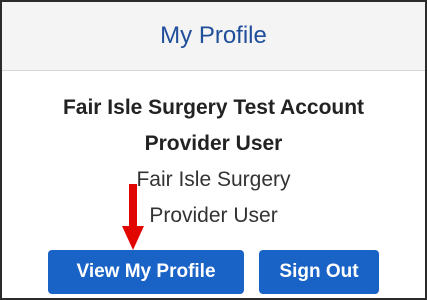  What do you see at coordinates (213, 215) in the screenshot?
I see `user-role: Provider User` at bounding box center [213, 215].